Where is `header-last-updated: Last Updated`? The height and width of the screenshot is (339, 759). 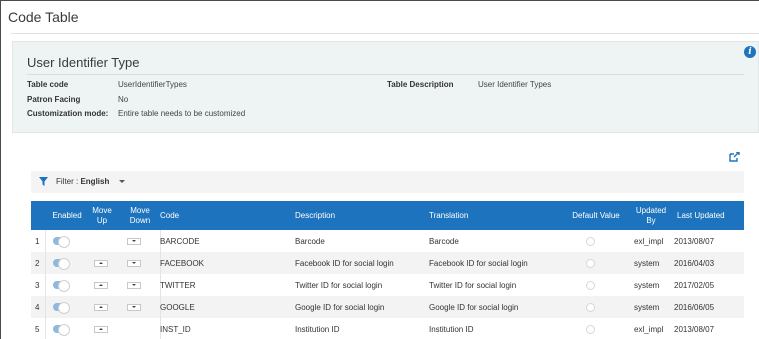
header-last-updated: Last Updated is located at coordinates (710, 215).